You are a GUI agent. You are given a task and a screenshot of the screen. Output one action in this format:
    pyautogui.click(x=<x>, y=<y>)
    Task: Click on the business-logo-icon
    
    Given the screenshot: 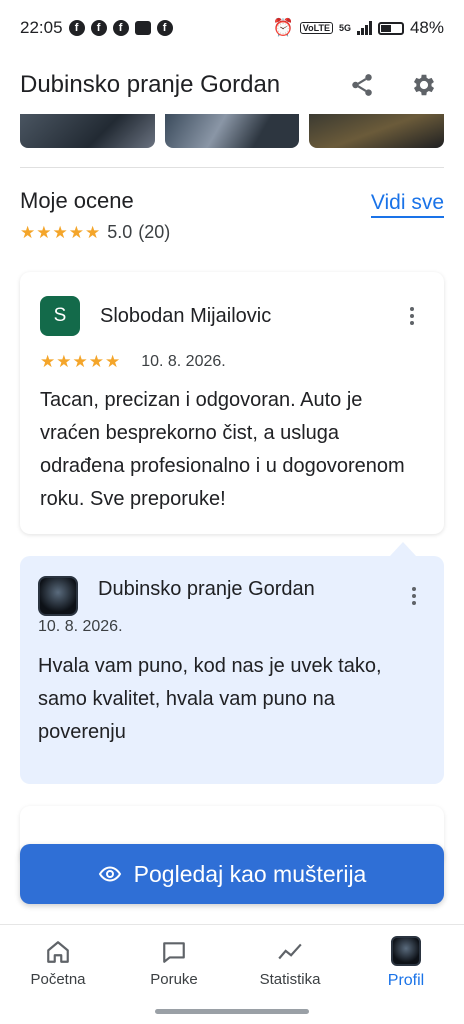 What is the action you would take?
    pyautogui.click(x=58, y=596)
    